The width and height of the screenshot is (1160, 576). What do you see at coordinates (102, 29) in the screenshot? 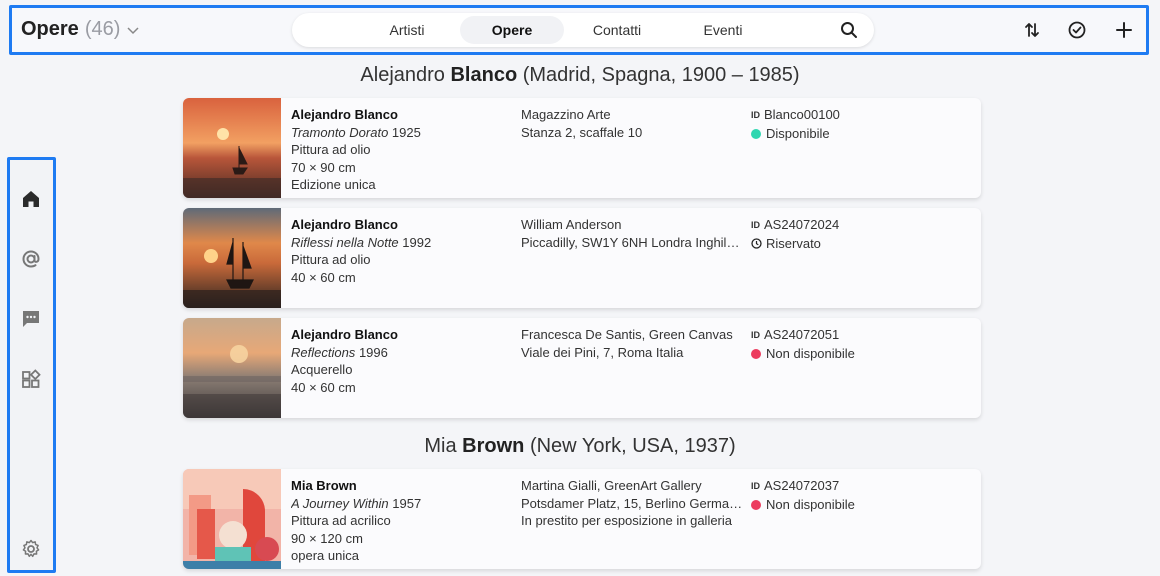
I see `item-count: (46)` at bounding box center [102, 29].